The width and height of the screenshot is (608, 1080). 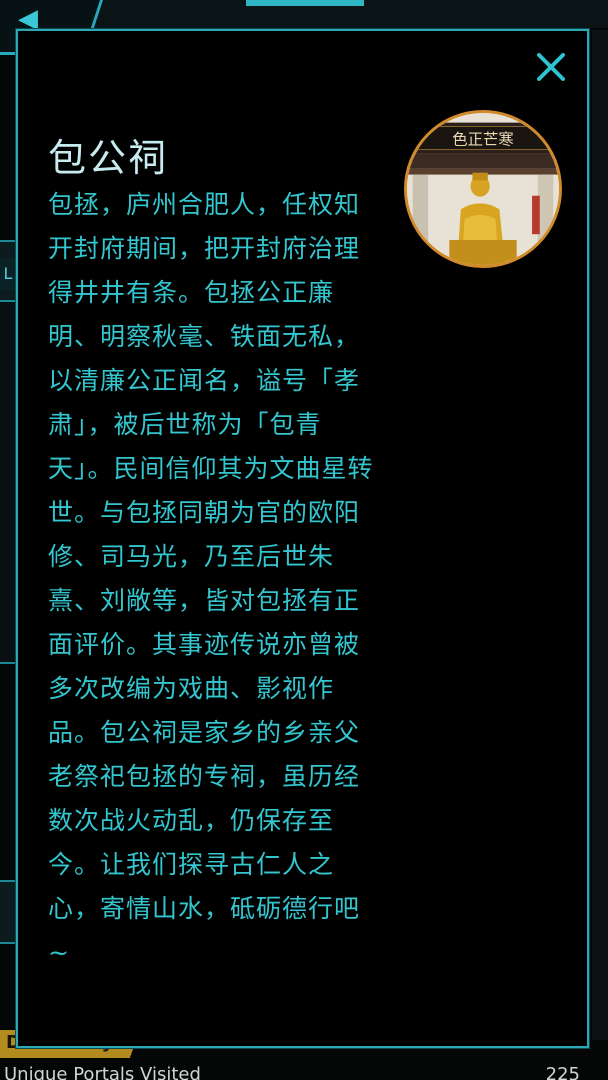 What do you see at coordinates (305, 3) in the screenshot?
I see `top-bar-segment` at bounding box center [305, 3].